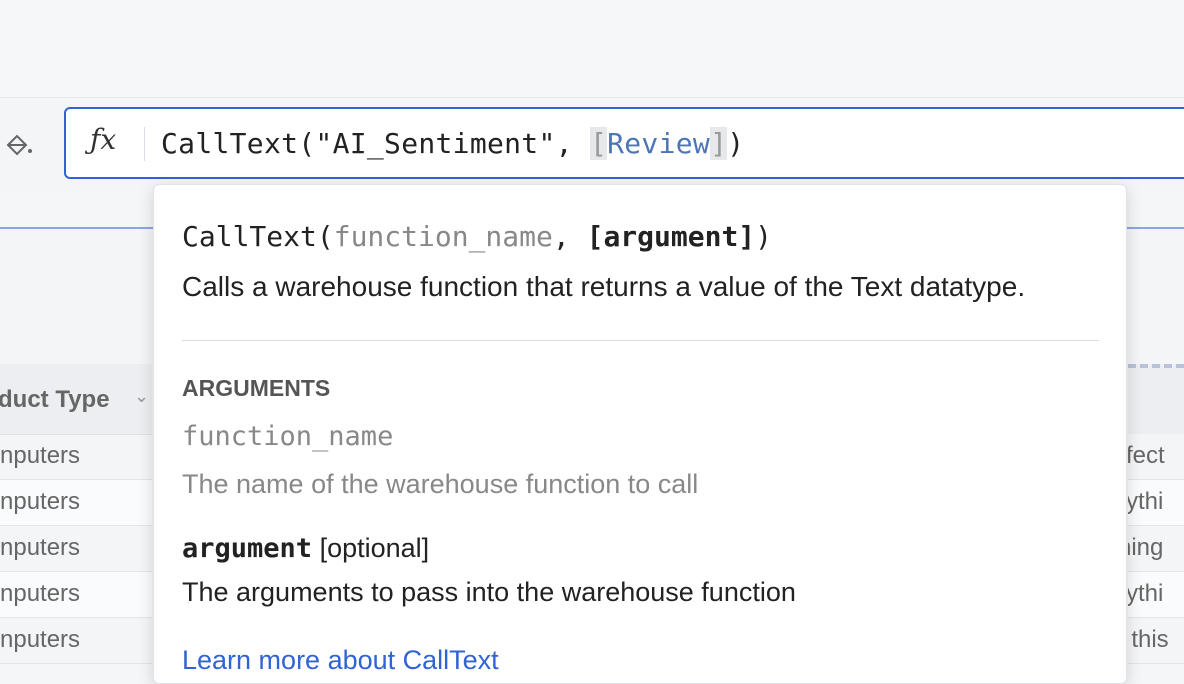 The image size is (1184, 684). I want to click on column-header-product-type: duct Type ⌄, so click(76, 399).